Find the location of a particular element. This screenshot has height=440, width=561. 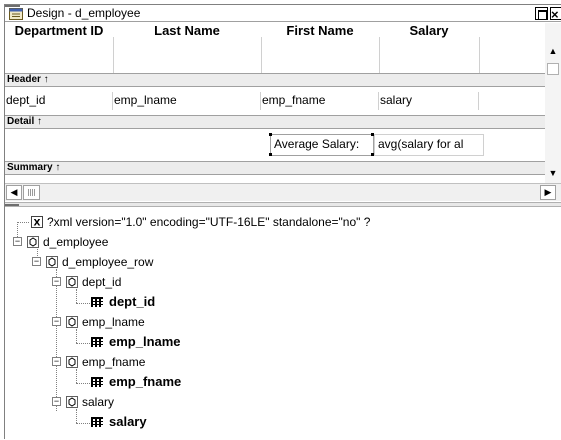

band-detail: Detail ↑ is located at coordinates (275, 122).